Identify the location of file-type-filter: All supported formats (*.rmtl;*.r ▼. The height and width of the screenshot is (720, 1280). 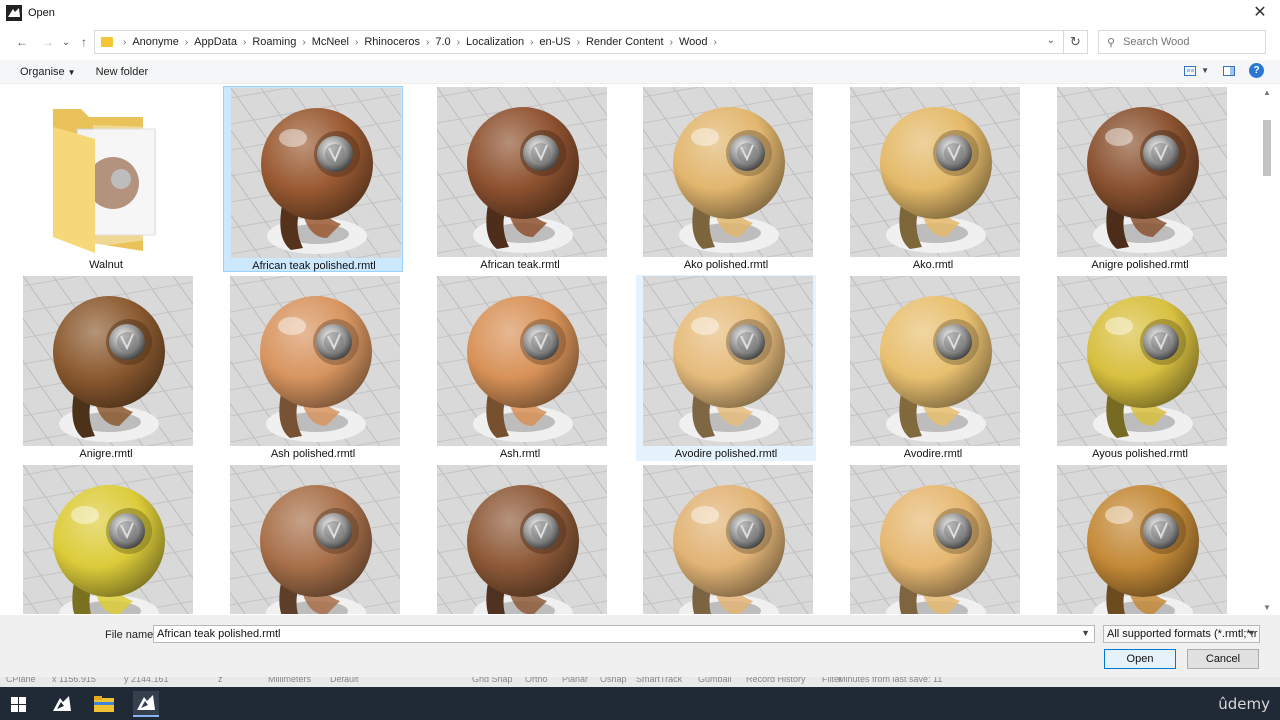
(1181, 634).